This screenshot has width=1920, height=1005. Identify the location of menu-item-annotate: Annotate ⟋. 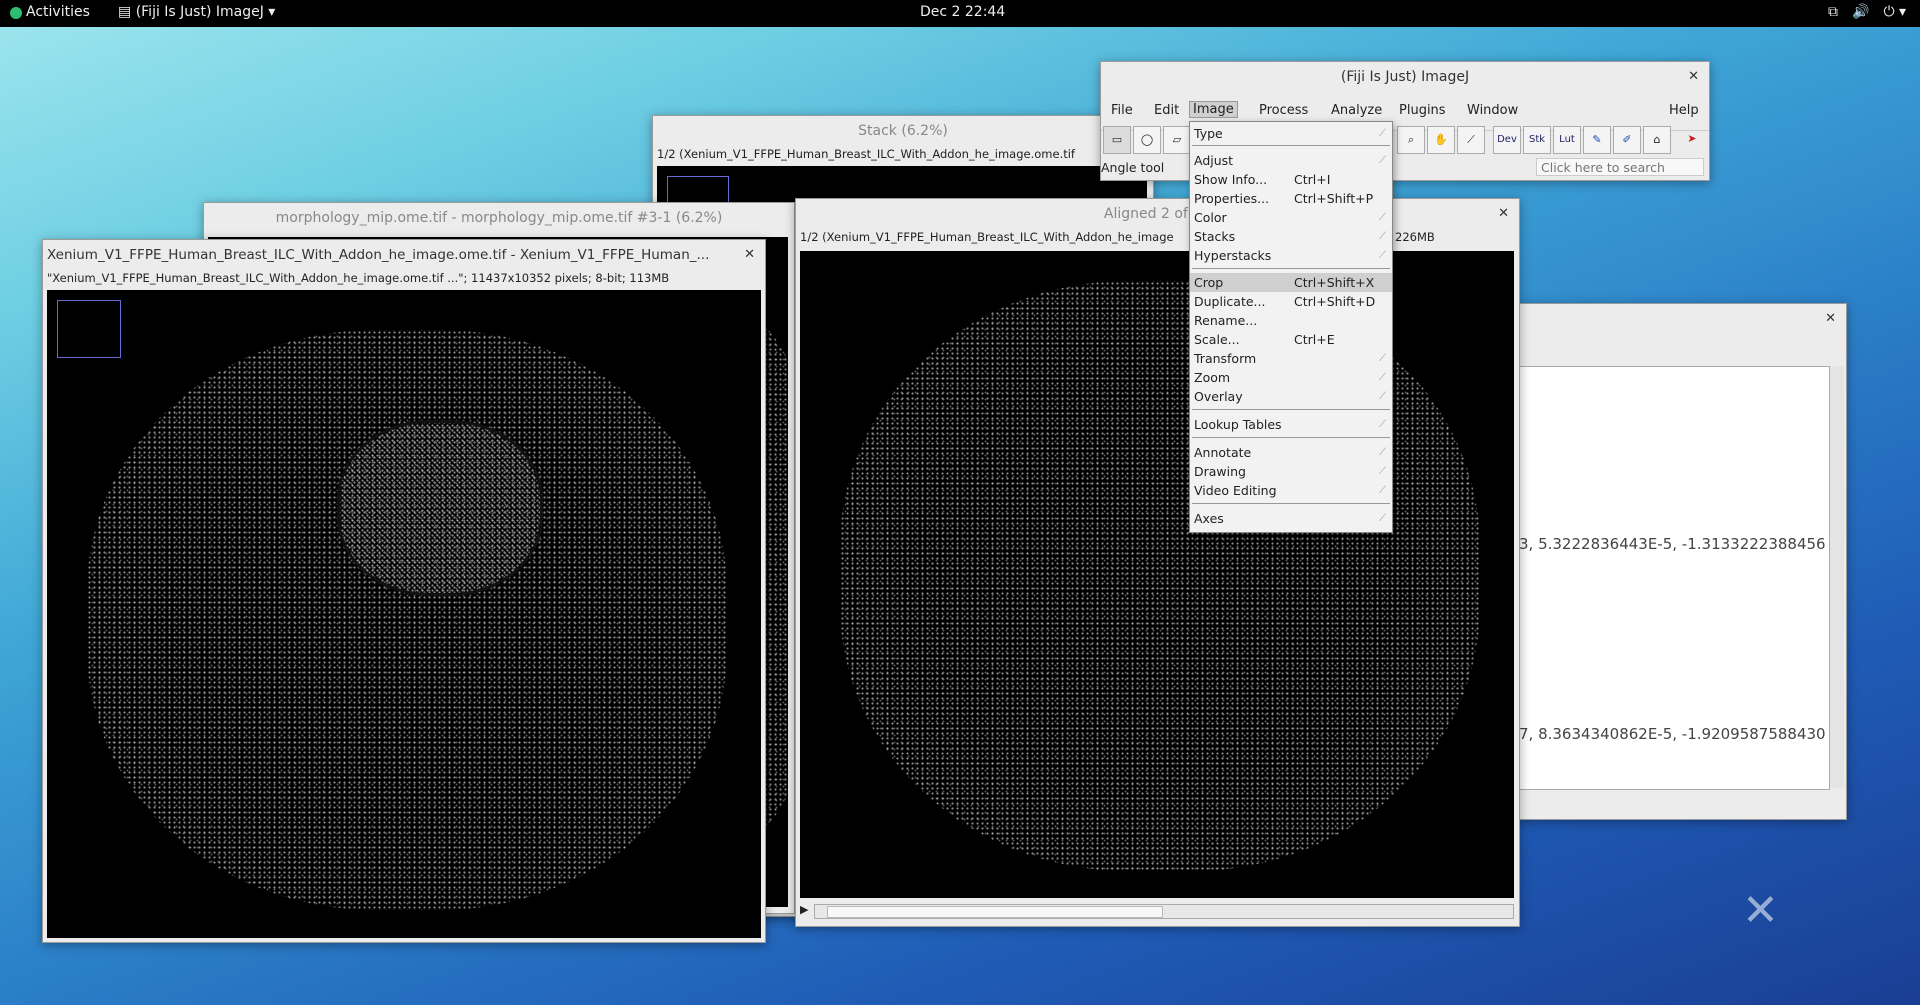
(1291, 452).